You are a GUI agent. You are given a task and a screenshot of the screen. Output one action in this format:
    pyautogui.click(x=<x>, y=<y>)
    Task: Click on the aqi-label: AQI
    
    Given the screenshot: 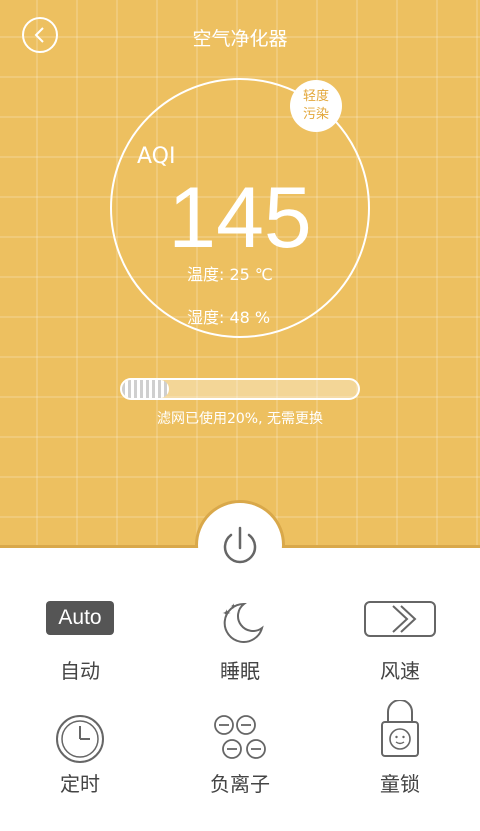 What is the action you would take?
    pyautogui.click(x=156, y=156)
    